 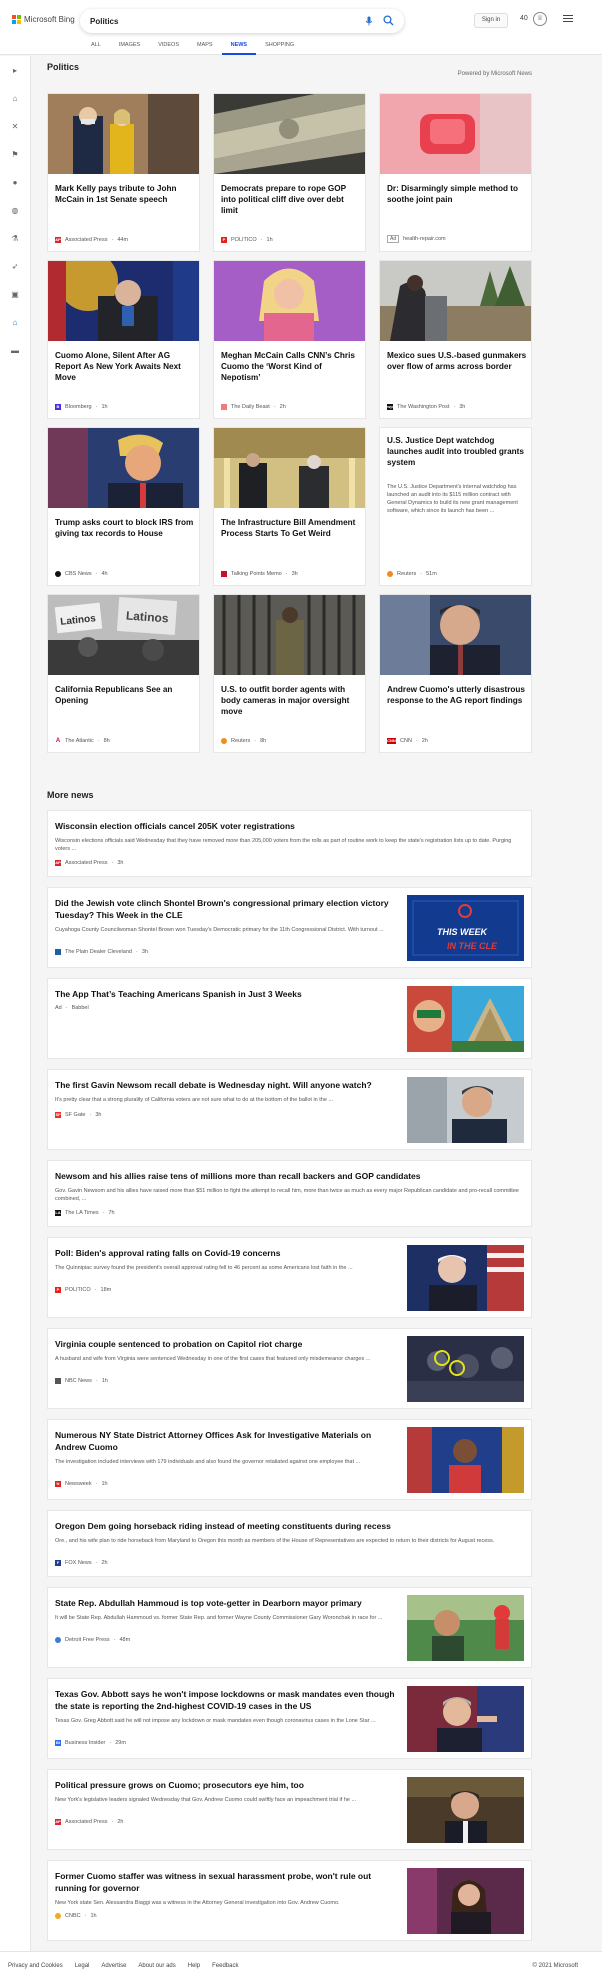 What do you see at coordinates (540, 19) in the screenshot?
I see `rewards-icon: ♕` at bounding box center [540, 19].